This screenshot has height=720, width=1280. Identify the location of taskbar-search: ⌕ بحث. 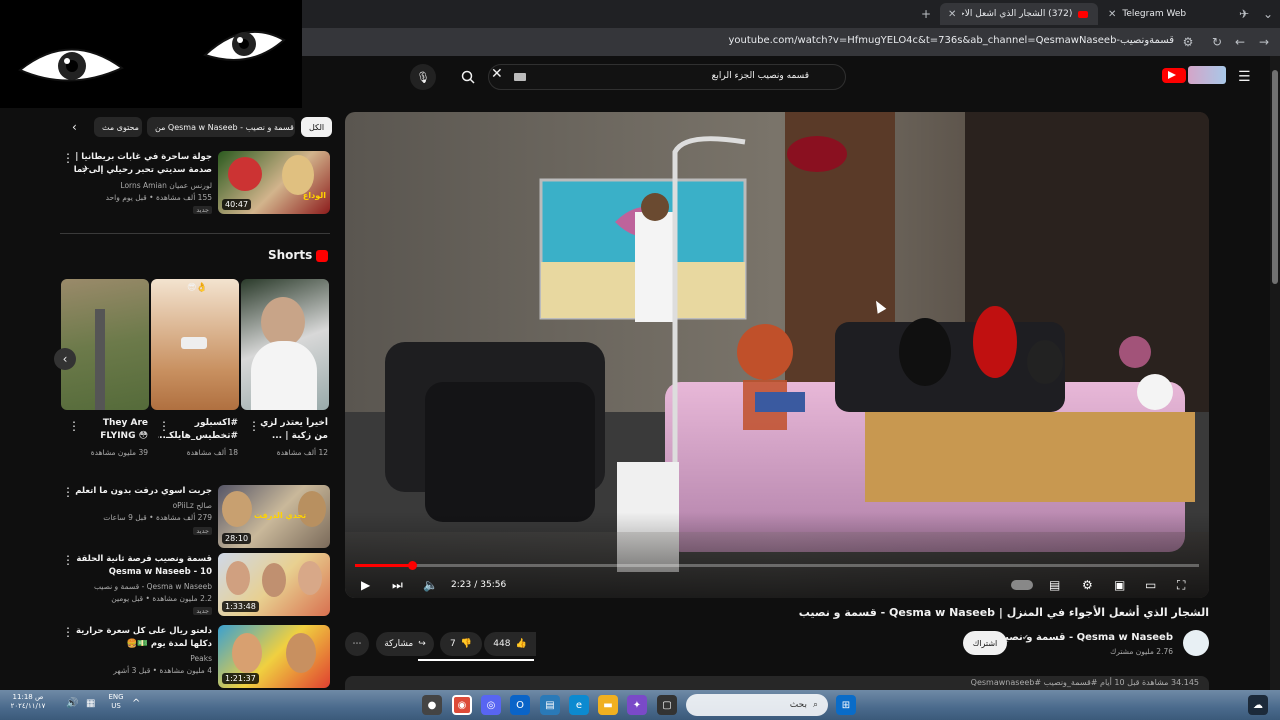
(757, 705).